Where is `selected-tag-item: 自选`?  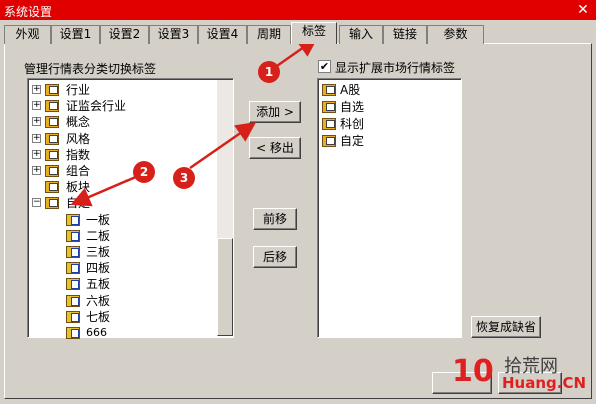
selected-tag-item: 自选 is located at coordinates (388, 107).